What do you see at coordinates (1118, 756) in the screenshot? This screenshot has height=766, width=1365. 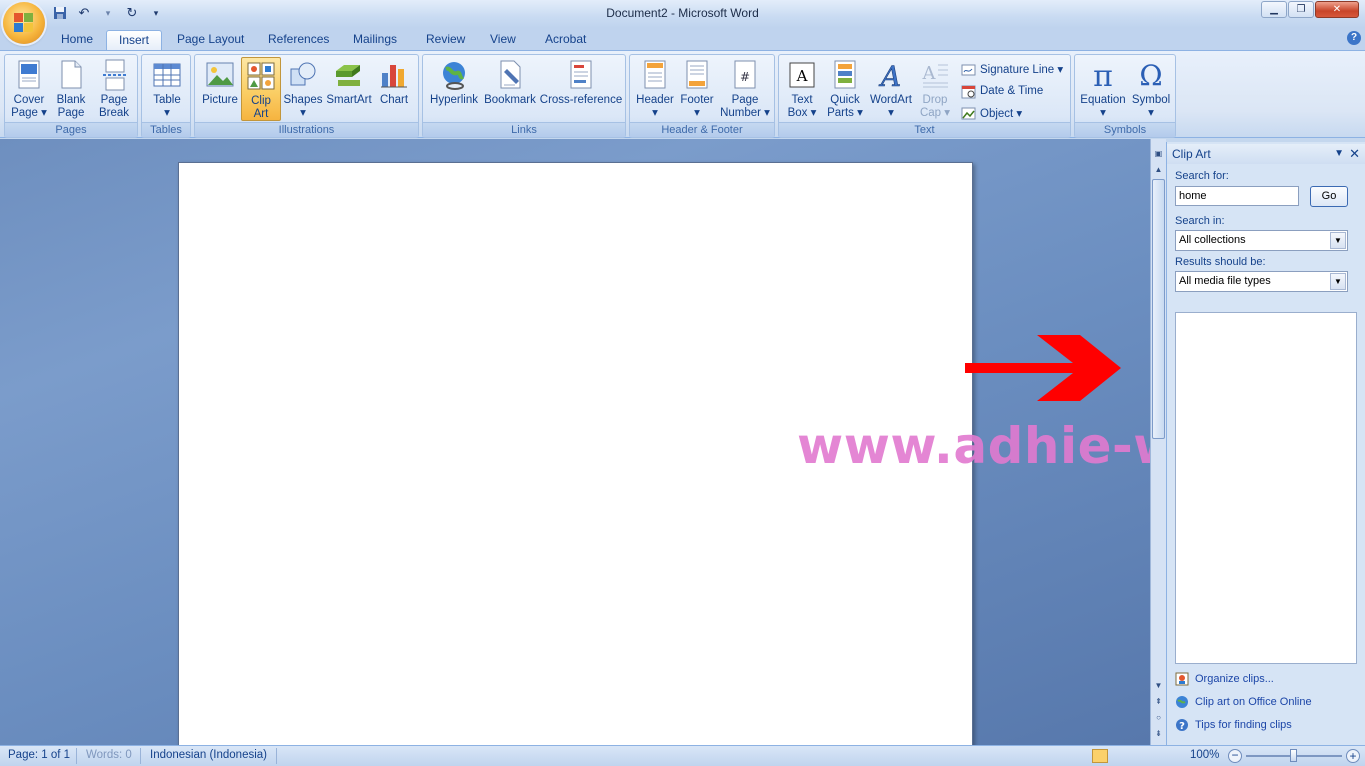 I see `full-screen-reading-view-icon` at bounding box center [1118, 756].